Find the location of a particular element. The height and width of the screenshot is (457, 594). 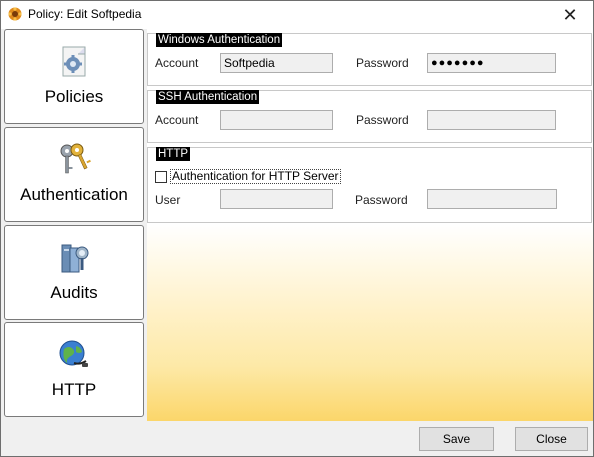

nav-item-authentication: Authentication is located at coordinates (74, 174).